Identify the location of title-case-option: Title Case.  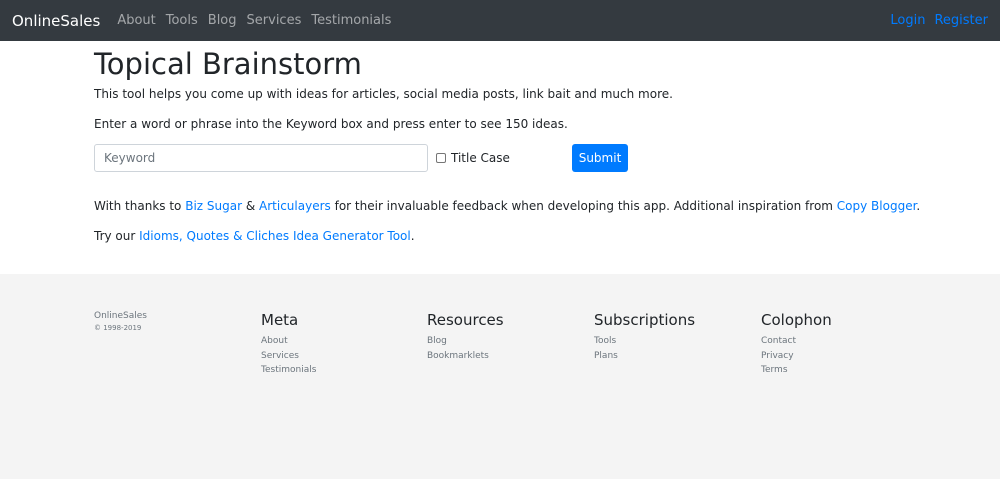
(473, 158).